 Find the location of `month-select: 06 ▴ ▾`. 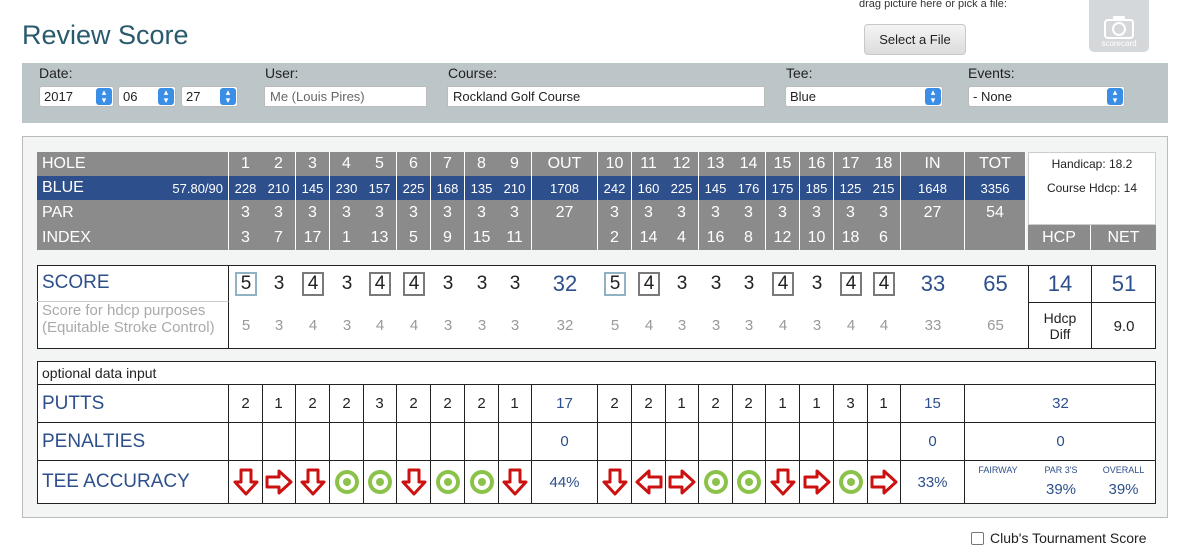

month-select: 06 ▴ ▾ is located at coordinates (147, 96).